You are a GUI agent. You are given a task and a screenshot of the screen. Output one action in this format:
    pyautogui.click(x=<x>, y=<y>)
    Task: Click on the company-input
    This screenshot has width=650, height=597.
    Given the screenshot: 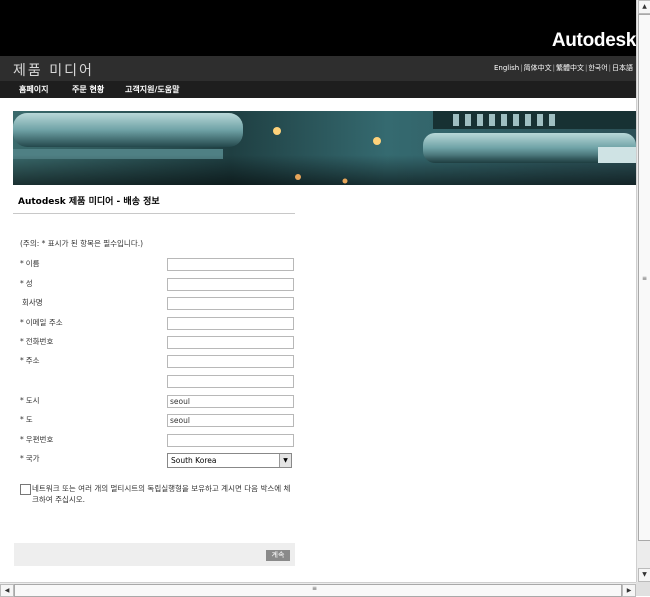 What is the action you would take?
    pyautogui.click(x=230, y=303)
    